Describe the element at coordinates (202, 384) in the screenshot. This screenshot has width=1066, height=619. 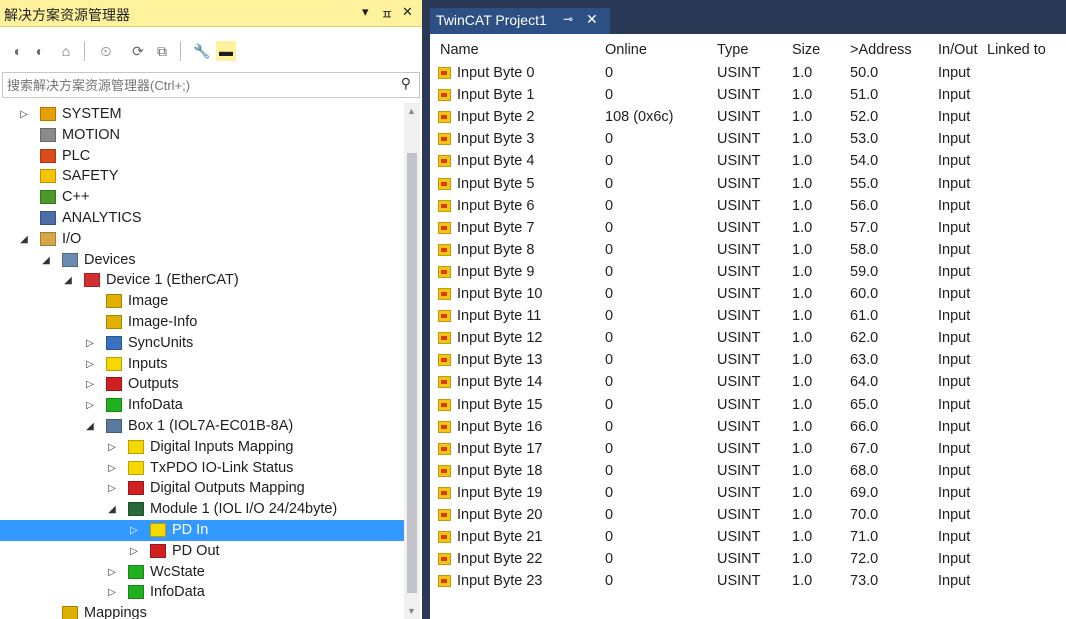
I see `tree-item: ▷ Outputs` at that location.